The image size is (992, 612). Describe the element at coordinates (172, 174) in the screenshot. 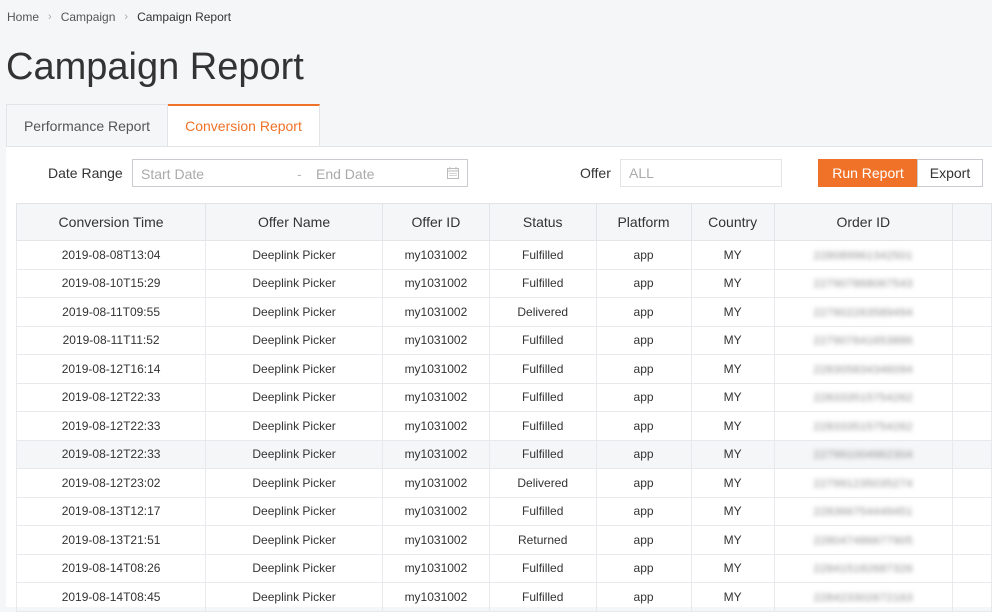

I see `start-date-input: Start Date` at that location.